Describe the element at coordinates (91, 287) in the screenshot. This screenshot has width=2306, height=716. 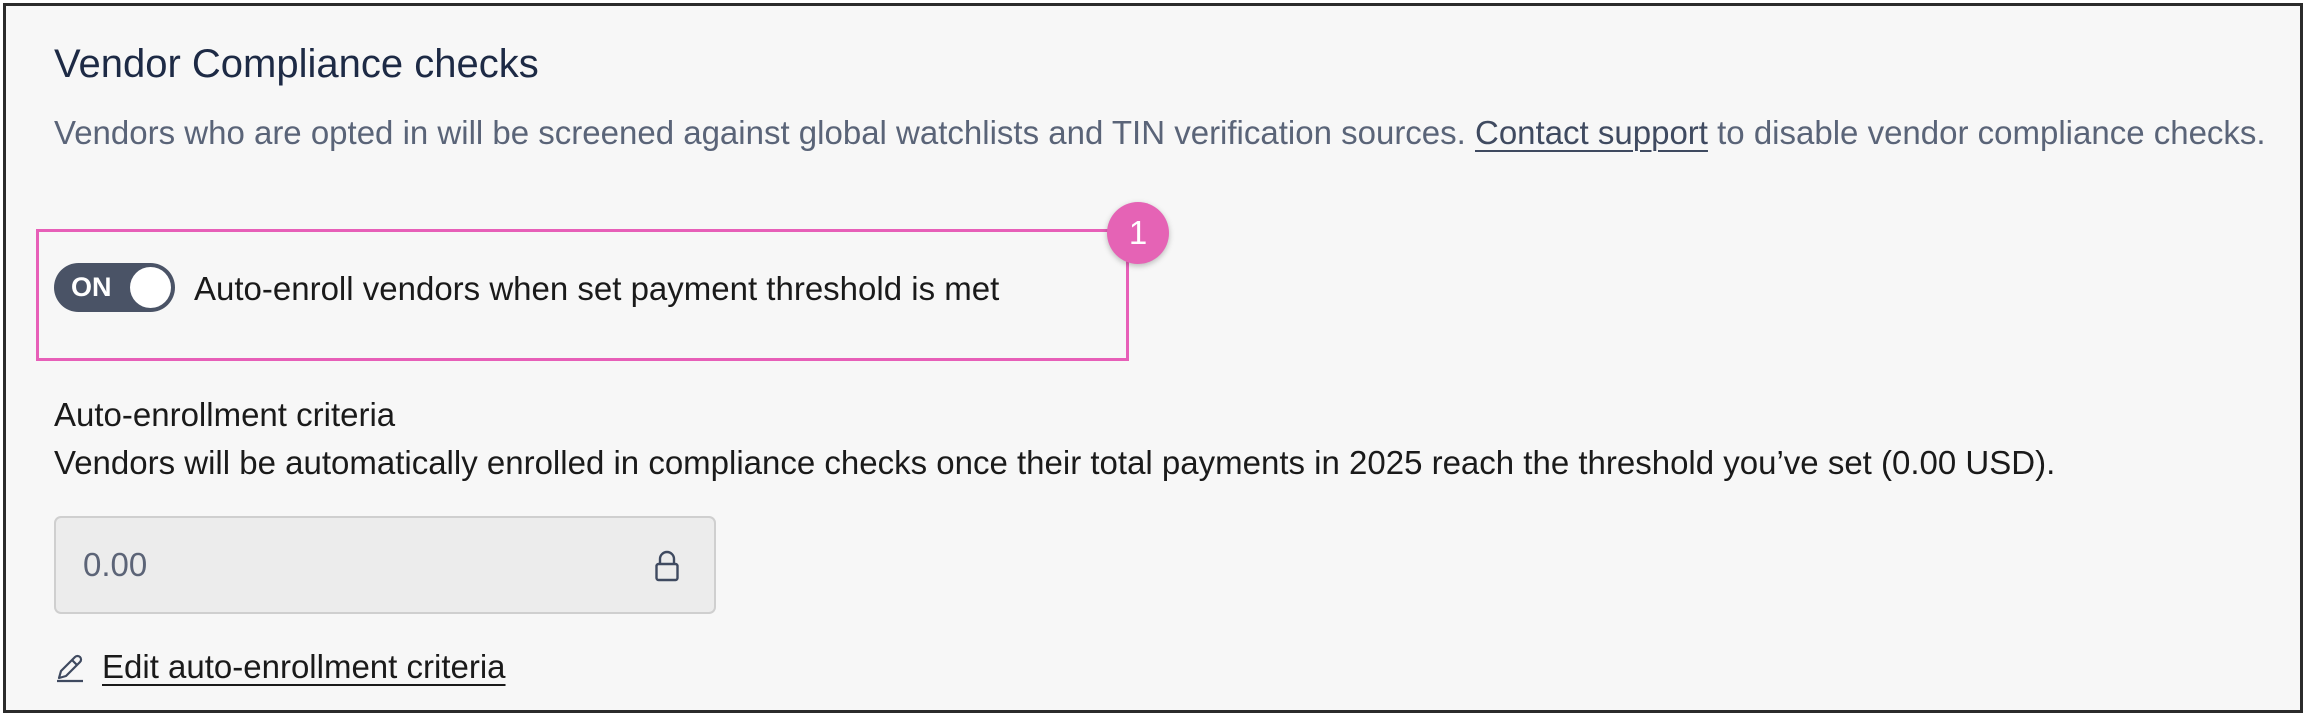
I see `toggle-state-label: ON` at that location.